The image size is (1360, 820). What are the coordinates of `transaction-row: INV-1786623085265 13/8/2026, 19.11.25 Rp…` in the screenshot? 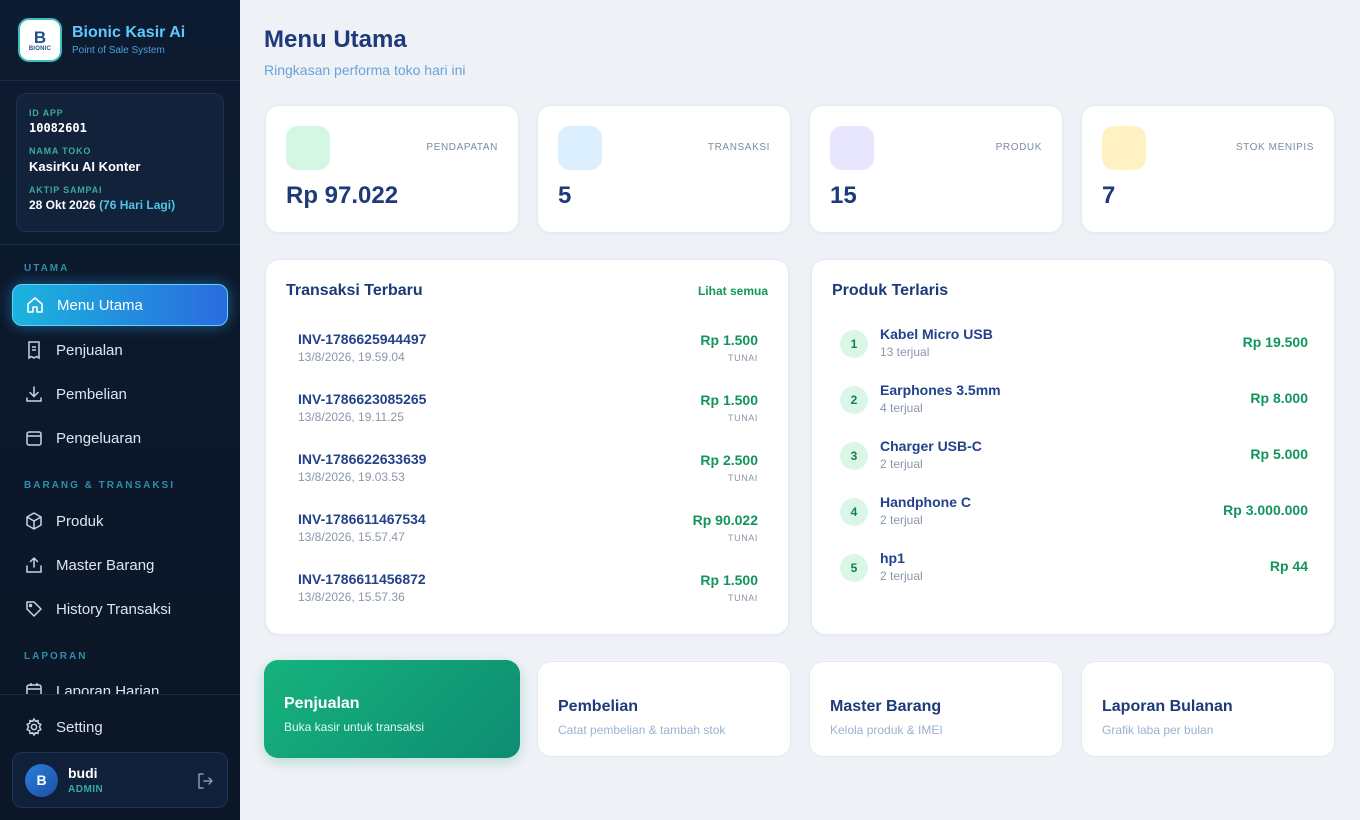 It's located at (528, 411).